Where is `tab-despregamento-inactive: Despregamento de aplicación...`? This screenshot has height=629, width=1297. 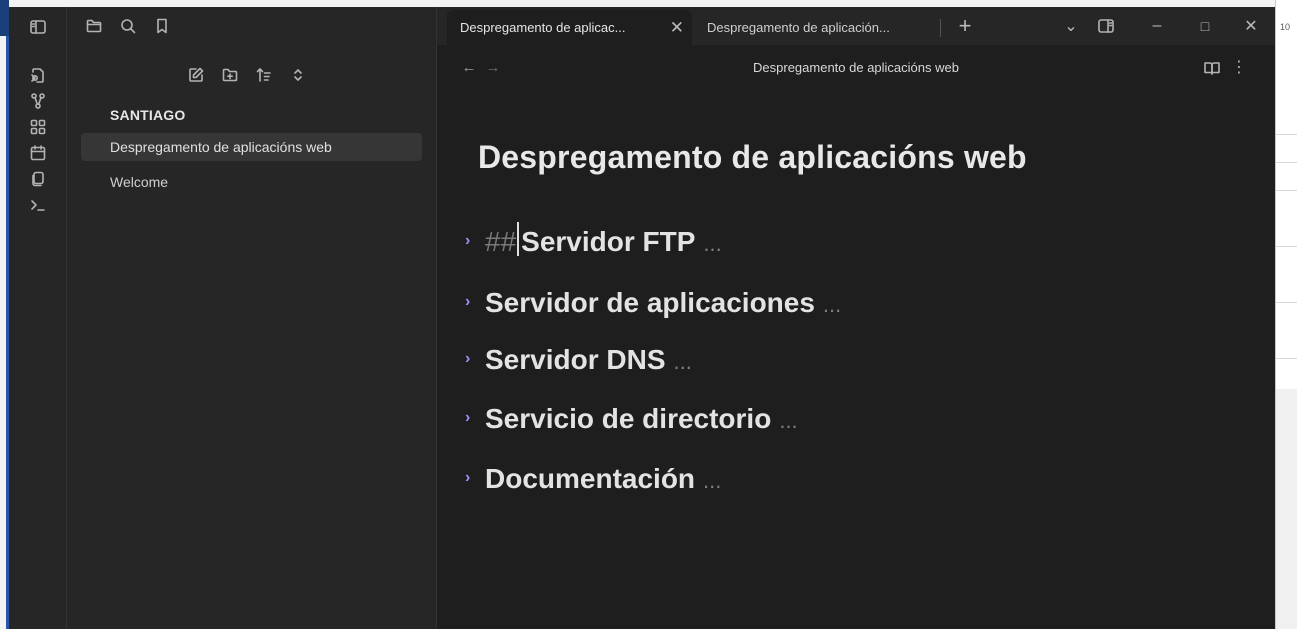
tab-despregamento-inactive: Despregamento de aplicación... is located at coordinates (814, 27).